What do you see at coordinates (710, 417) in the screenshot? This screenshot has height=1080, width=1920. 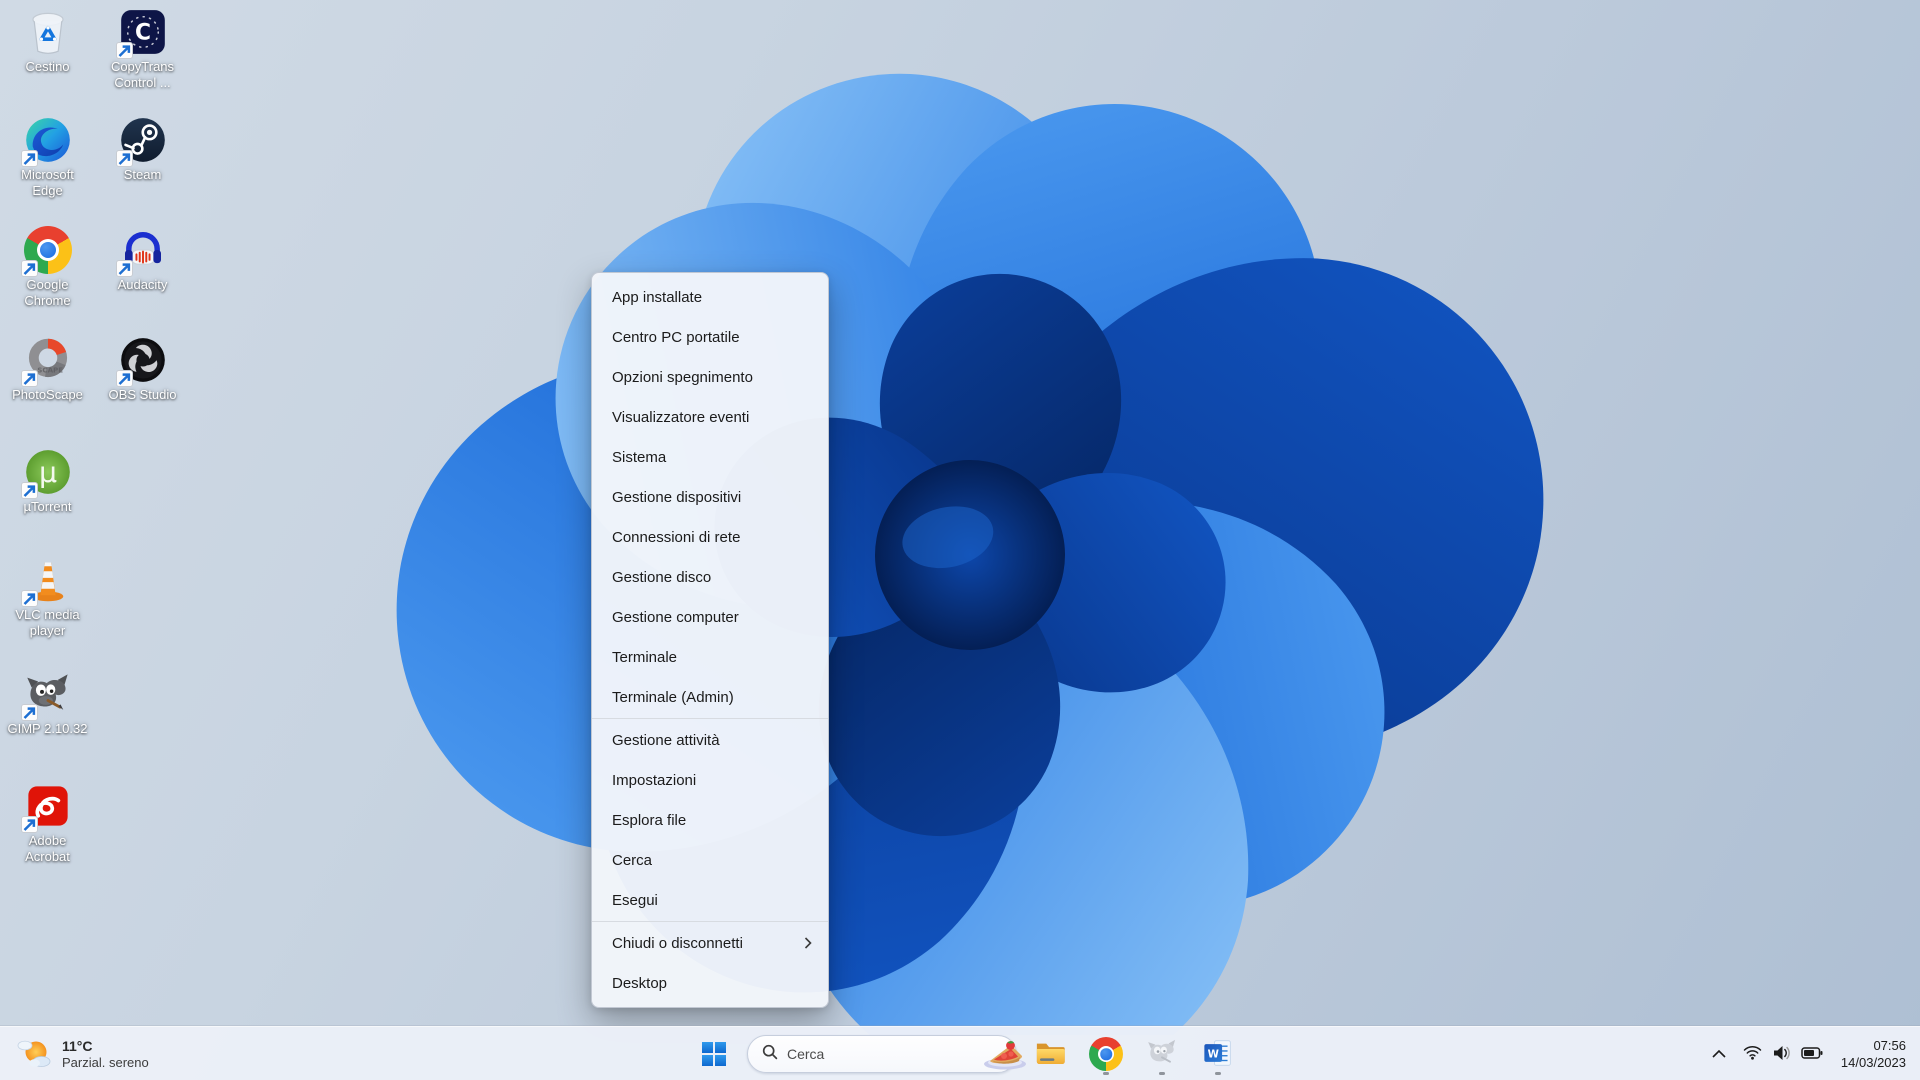 I see `menu-item-visualizzatore-eventi: Visualizzatore eventi` at bounding box center [710, 417].